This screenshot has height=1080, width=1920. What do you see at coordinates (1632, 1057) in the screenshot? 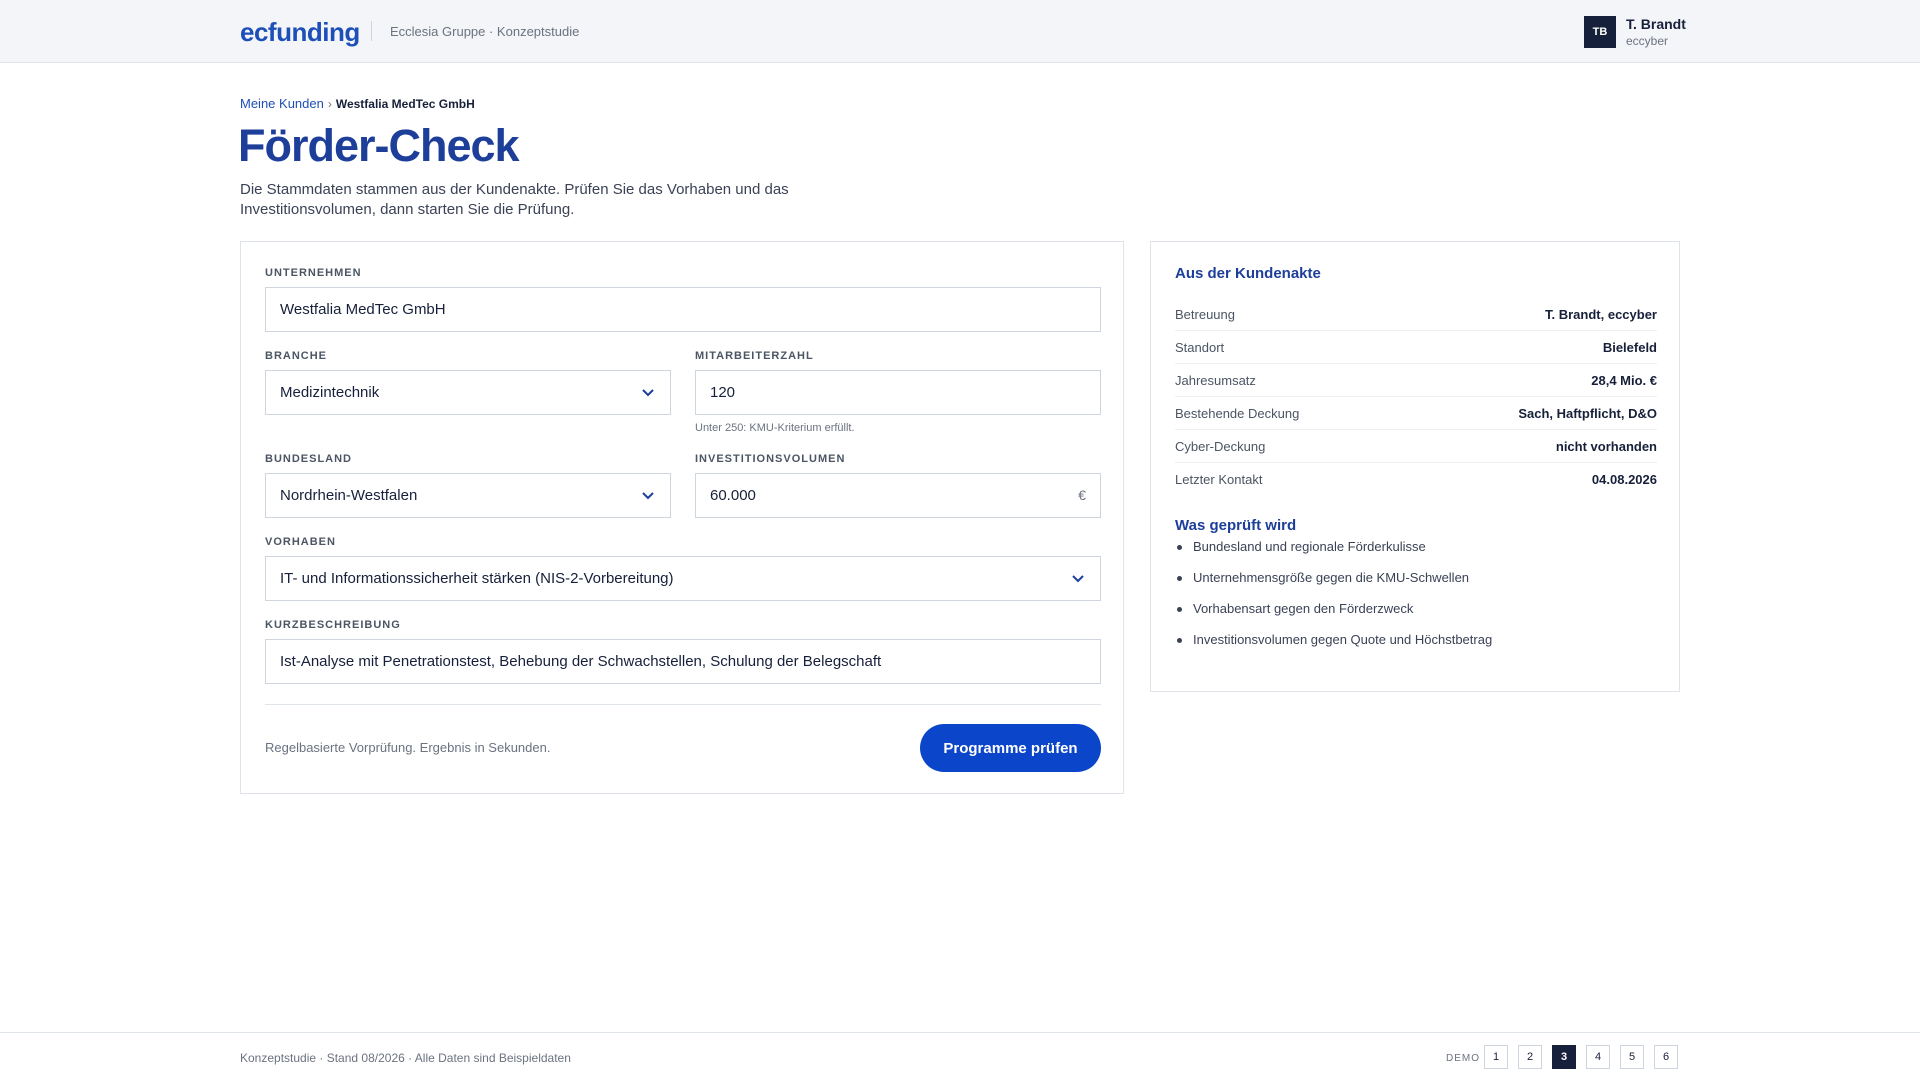
I see `demo-page-button: 5` at bounding box center [1632, 1057].